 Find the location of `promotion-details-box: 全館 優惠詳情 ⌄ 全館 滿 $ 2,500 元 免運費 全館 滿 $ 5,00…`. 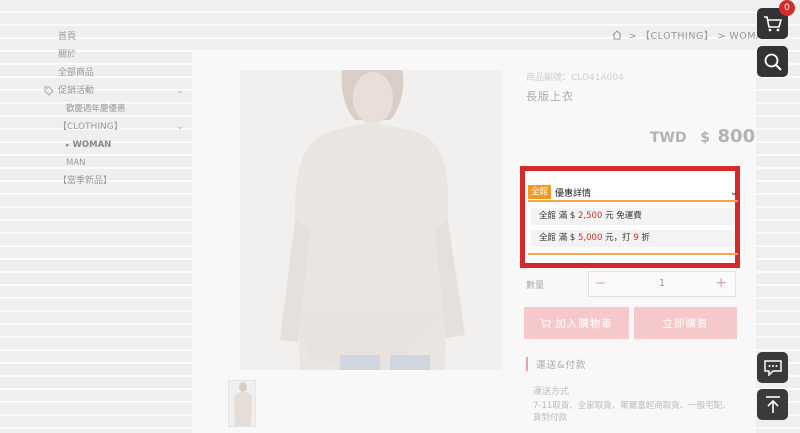

promotion-details-box: 全館 優惠詳情 ⌄ 全館 滿 $ 2,500 元 免運費 全館 滿 $ 5,00… is located at coordinates (630, 217).